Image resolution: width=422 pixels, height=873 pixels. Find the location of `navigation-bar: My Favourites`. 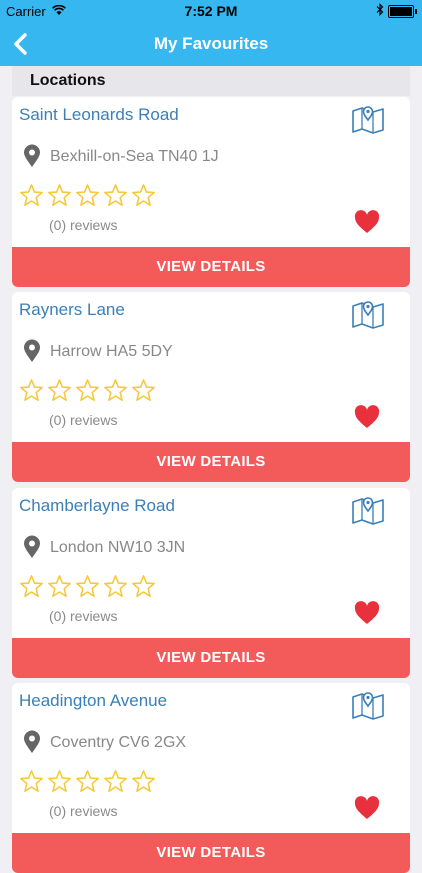

navigation-bar: My Favourites is located at coordinates (211, 44).